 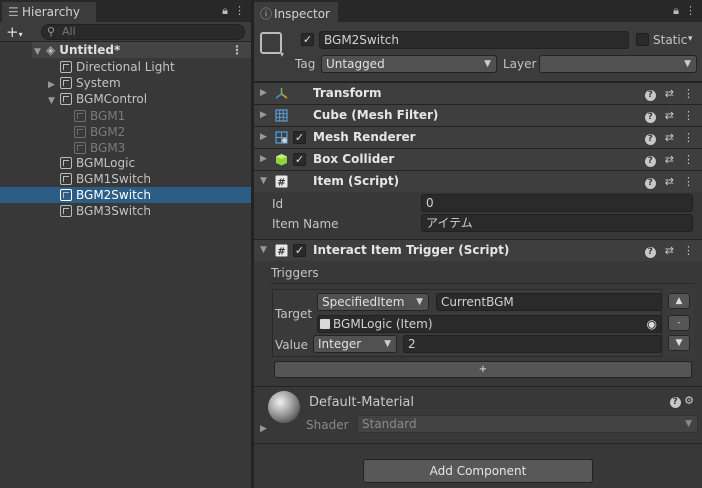 What do you see at coordinates (281, 160) in the screenshot?
I see `box-collider-icon` at bounding box center [281, 160].